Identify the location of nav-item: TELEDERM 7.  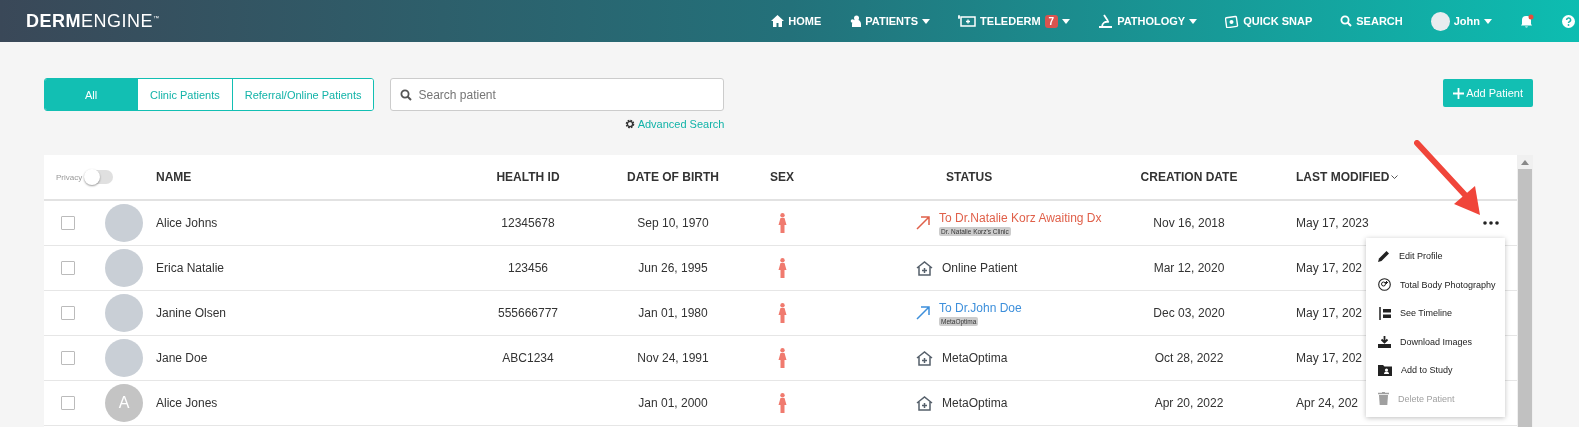
(1014, 21).